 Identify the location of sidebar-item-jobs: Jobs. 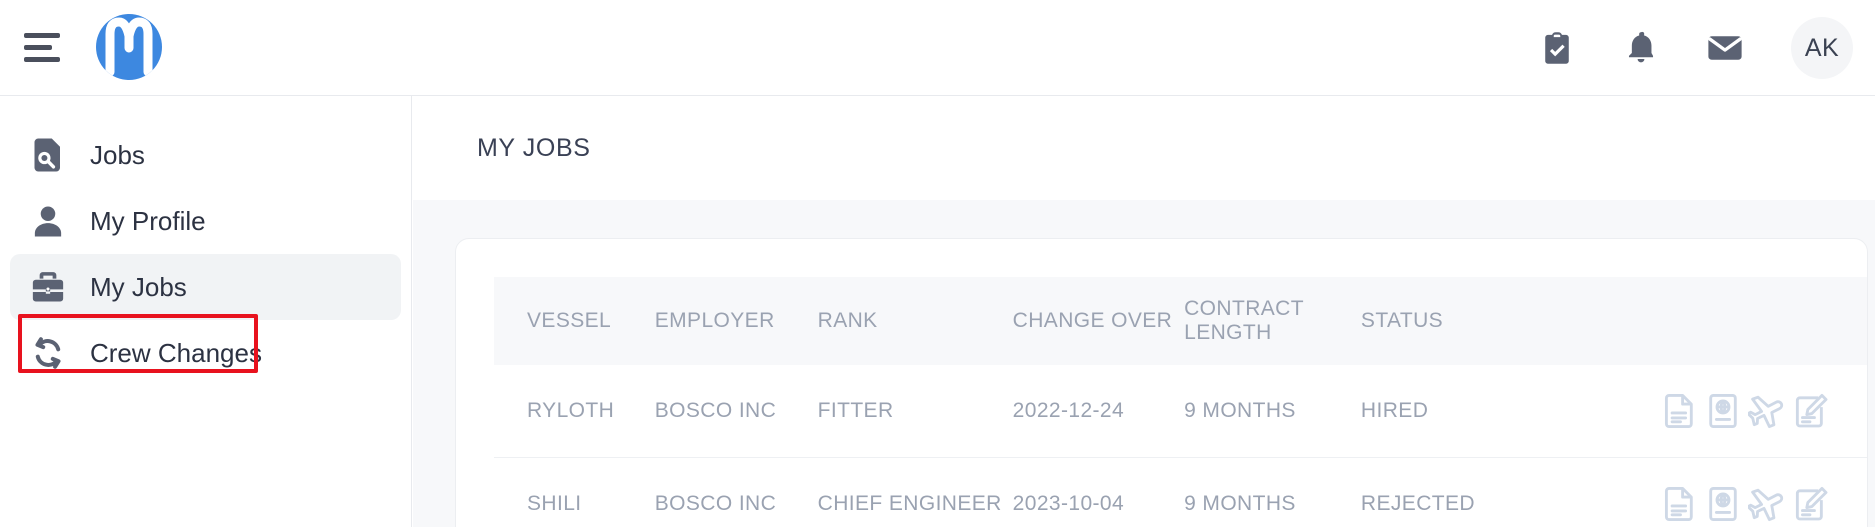
(205, 155).